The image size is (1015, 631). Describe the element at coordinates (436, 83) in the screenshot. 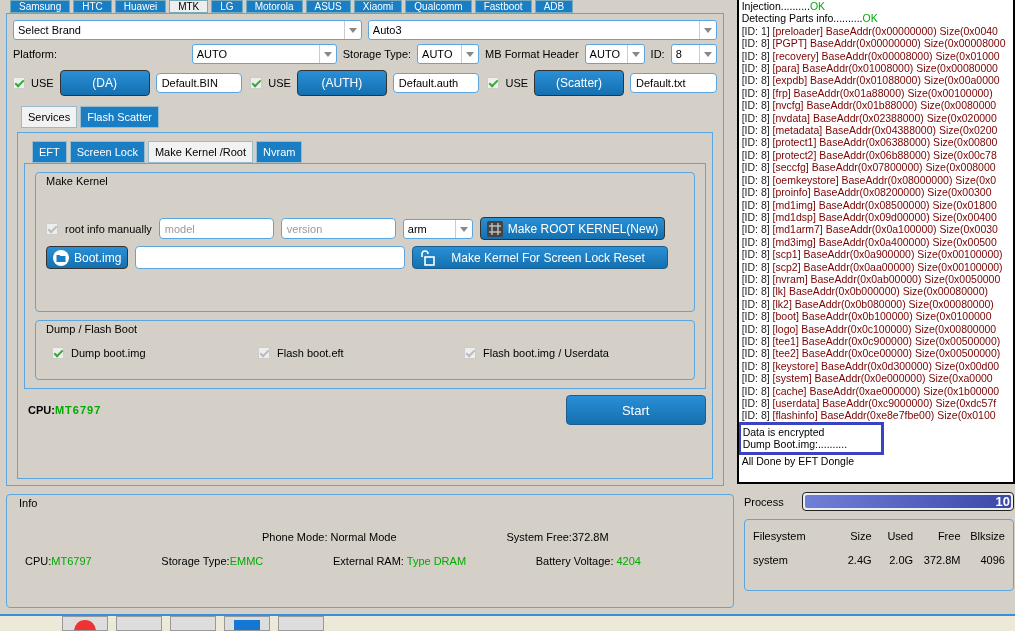

I see `file-field: Default.auth` at that location.